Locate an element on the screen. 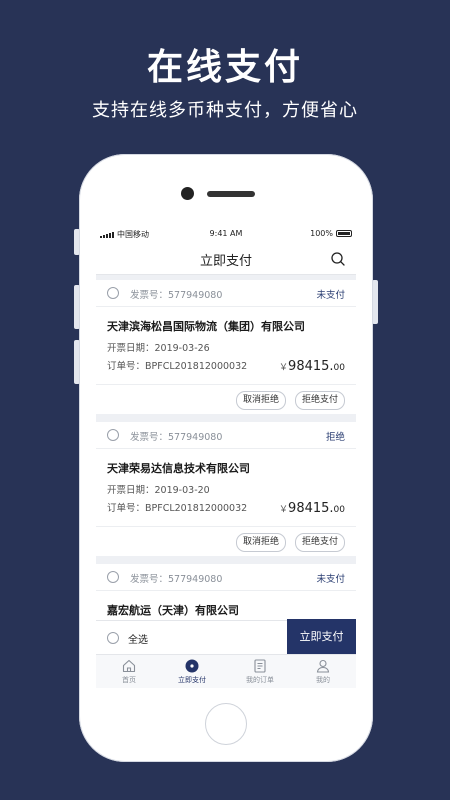 The height and width of the screenshot is (800, 450). pay-icon is located at coordinates (192, 666).